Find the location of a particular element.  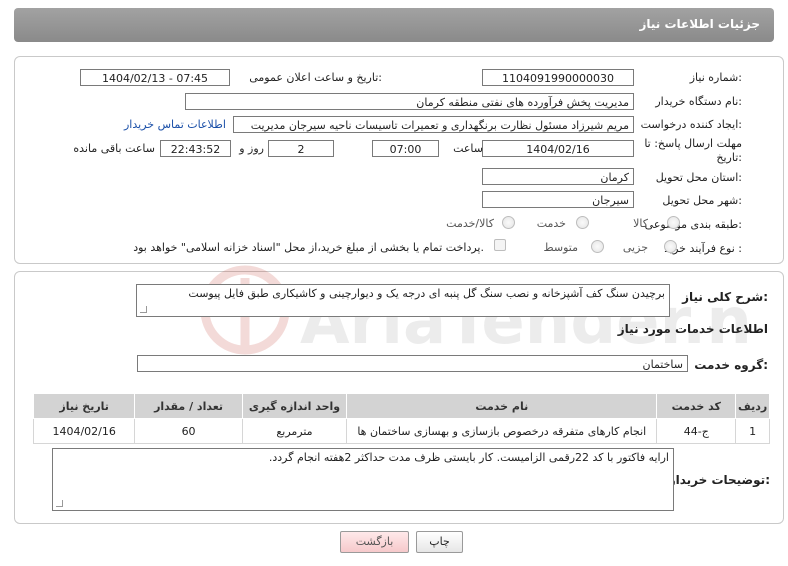

back-button: بازگشت is located at coordinates (374, 542).